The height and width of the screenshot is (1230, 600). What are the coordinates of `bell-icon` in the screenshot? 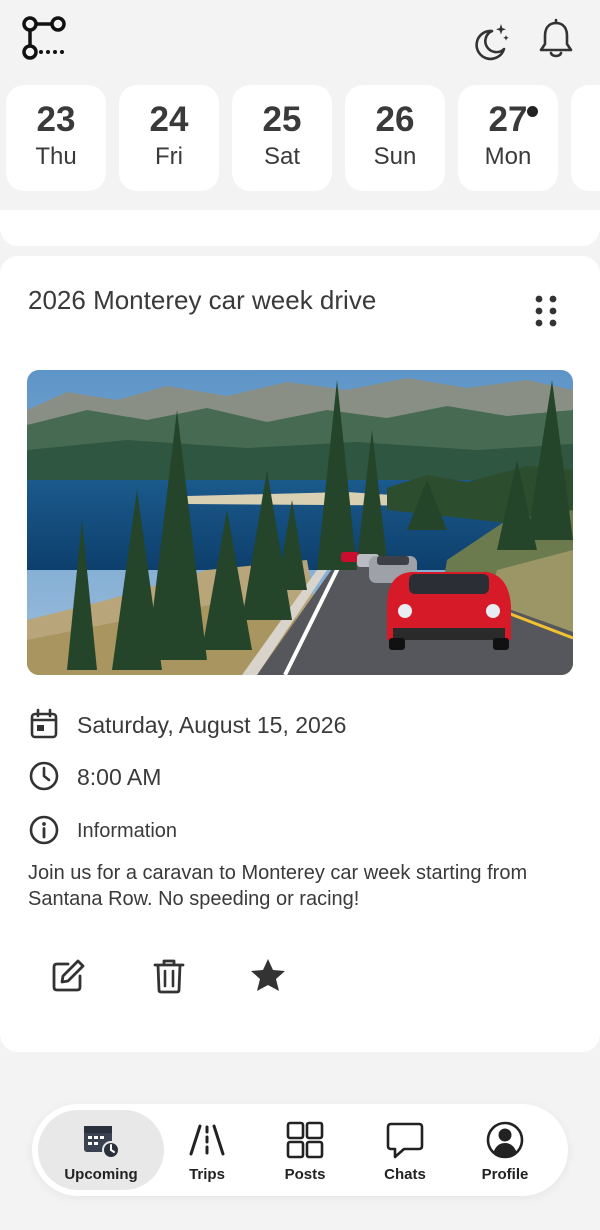 It's located at (556, 39).